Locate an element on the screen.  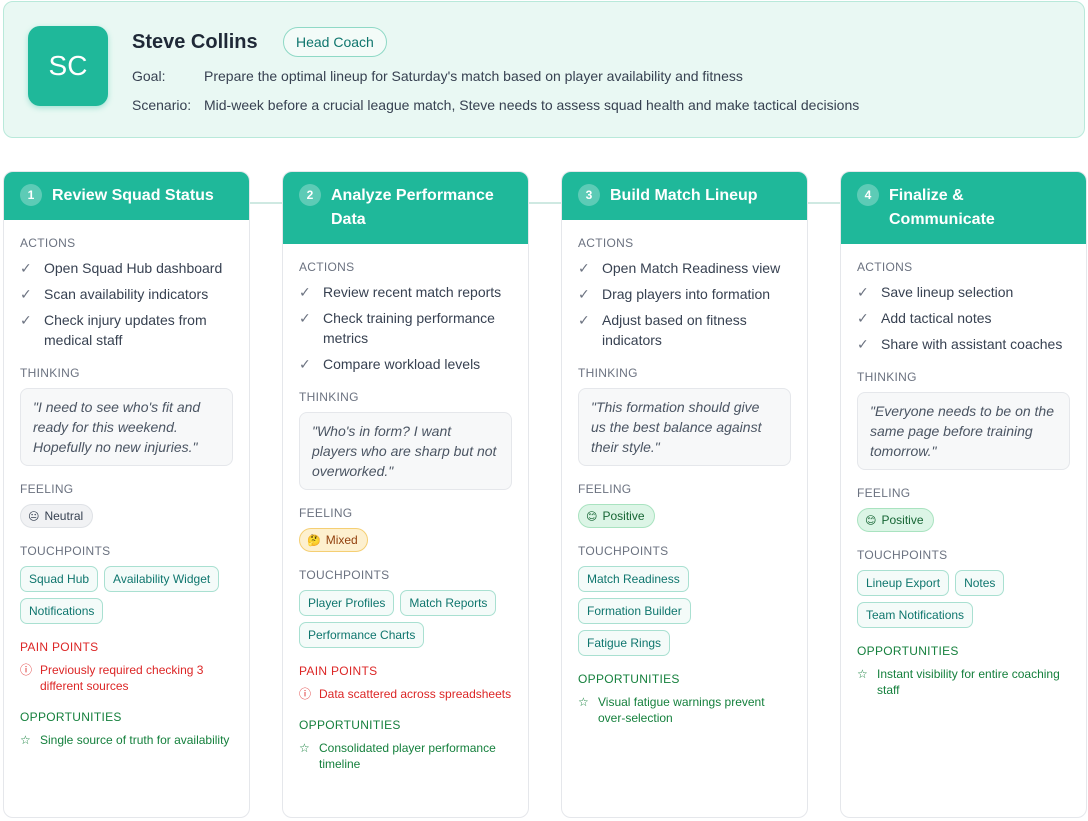
feeling-badge: 😐 Neutral is located at coordinates (57, 516).